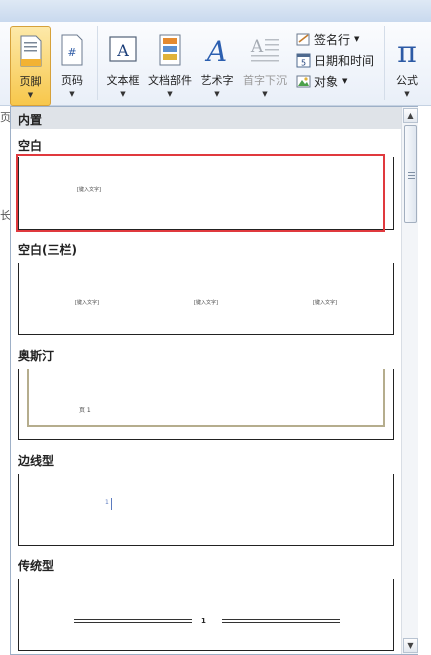  I want to click on traditional-rule-right, so click(281, 621).